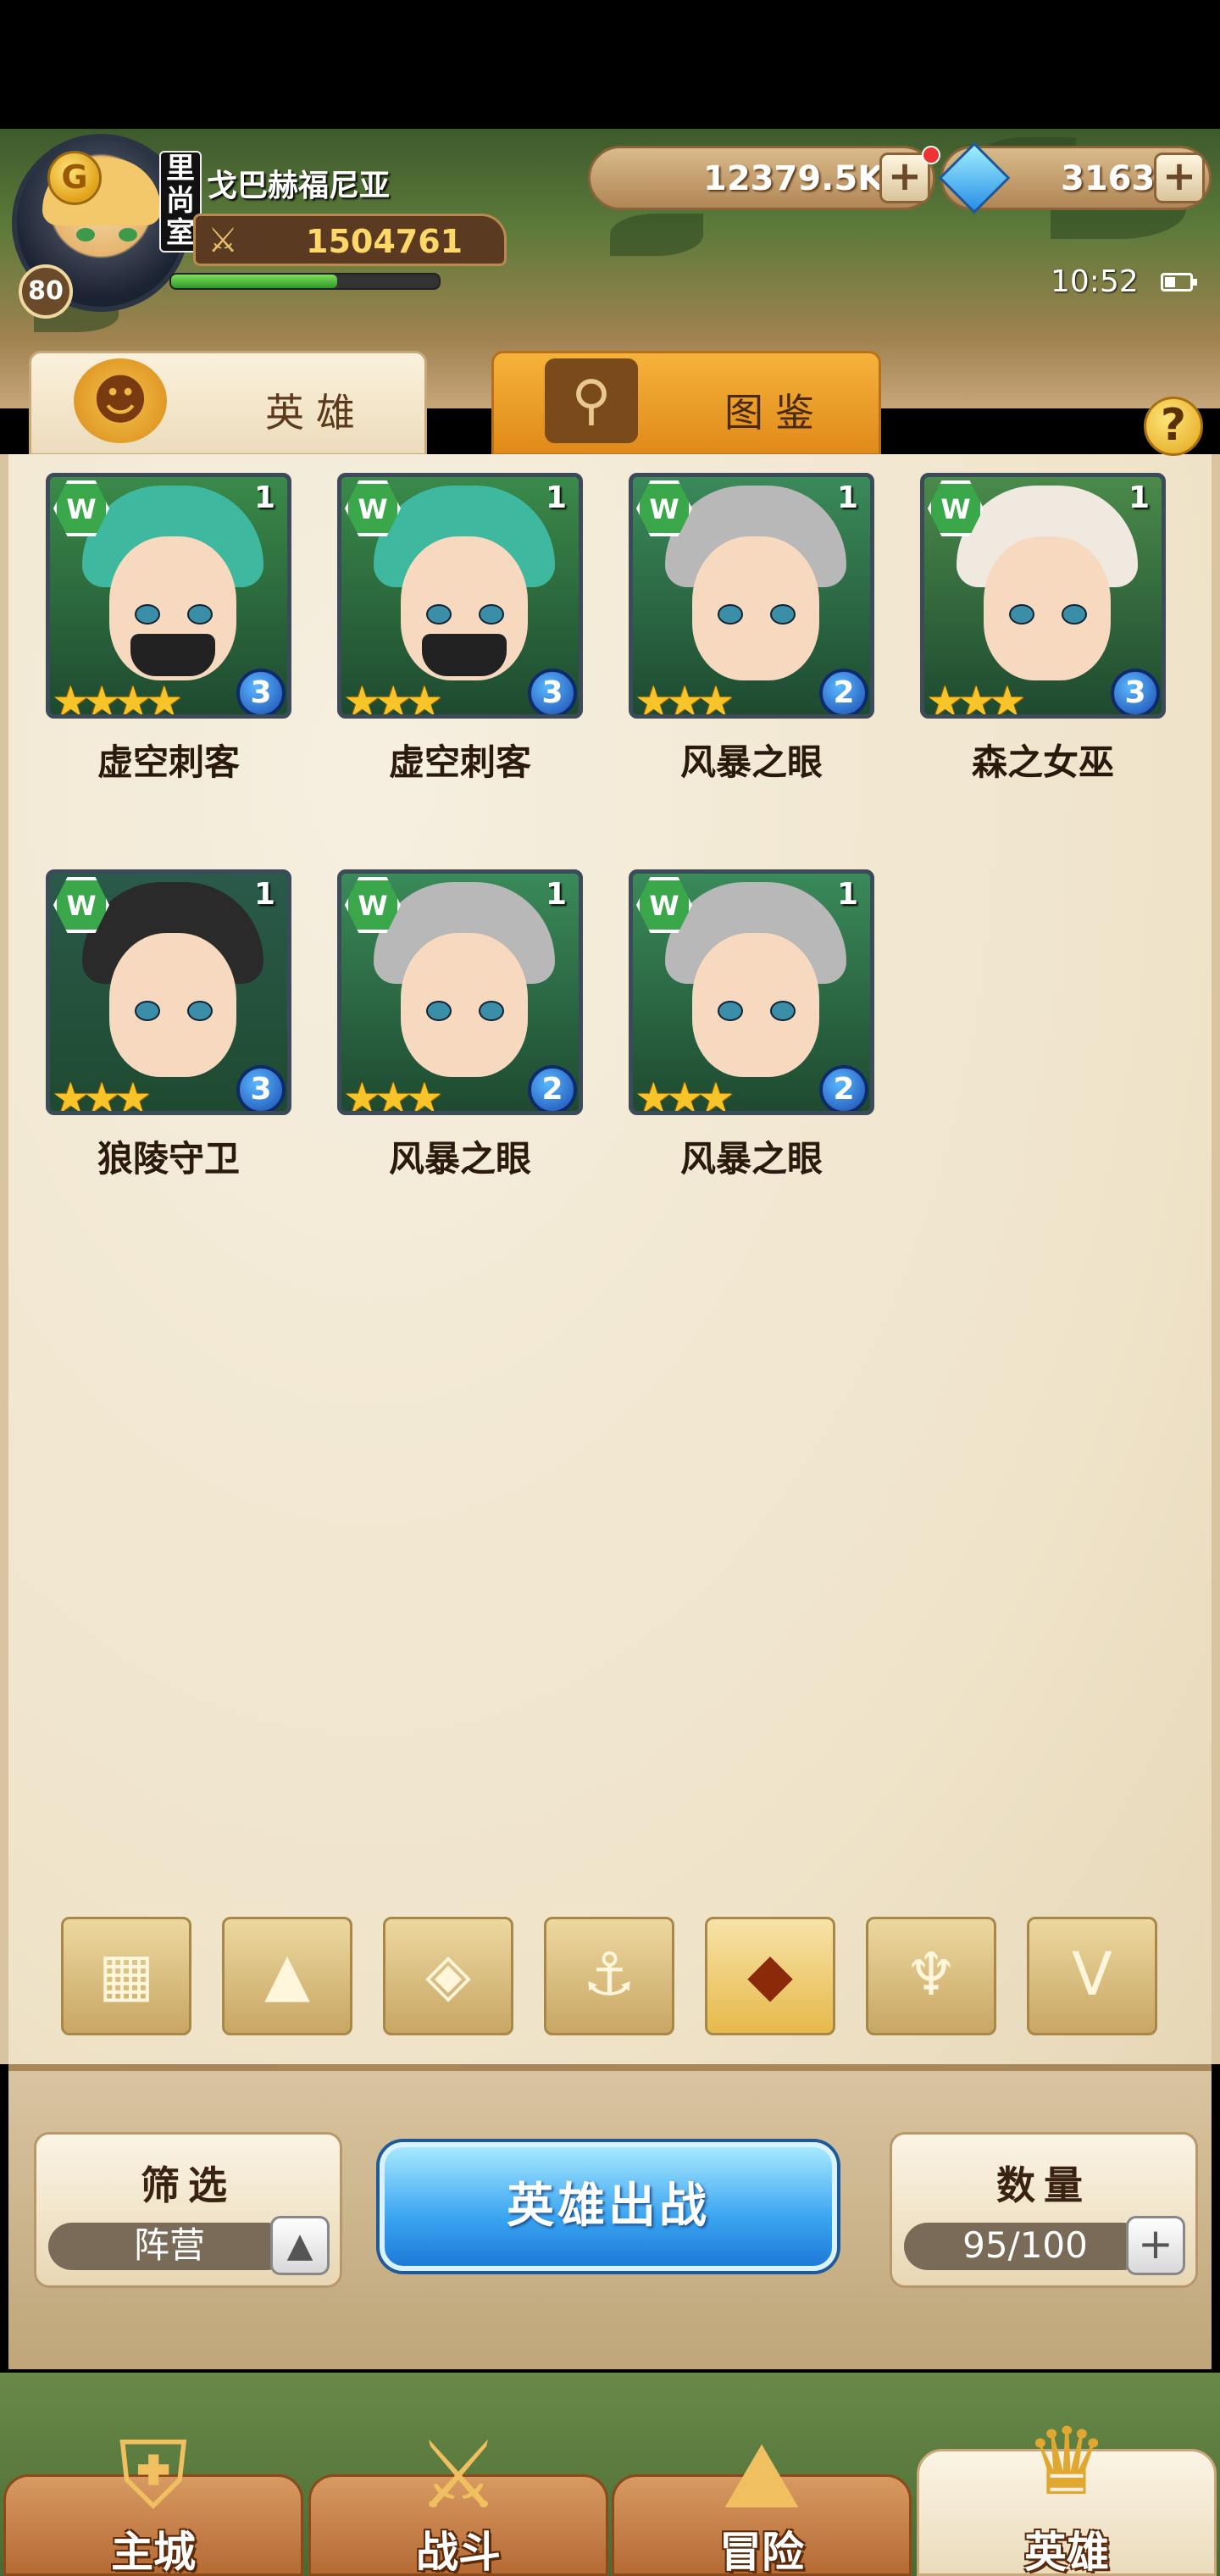  Describe the element at coordinates (686, 403) in the screenshot. I see `tab-codex: ⚲ 图鉴` at that location.